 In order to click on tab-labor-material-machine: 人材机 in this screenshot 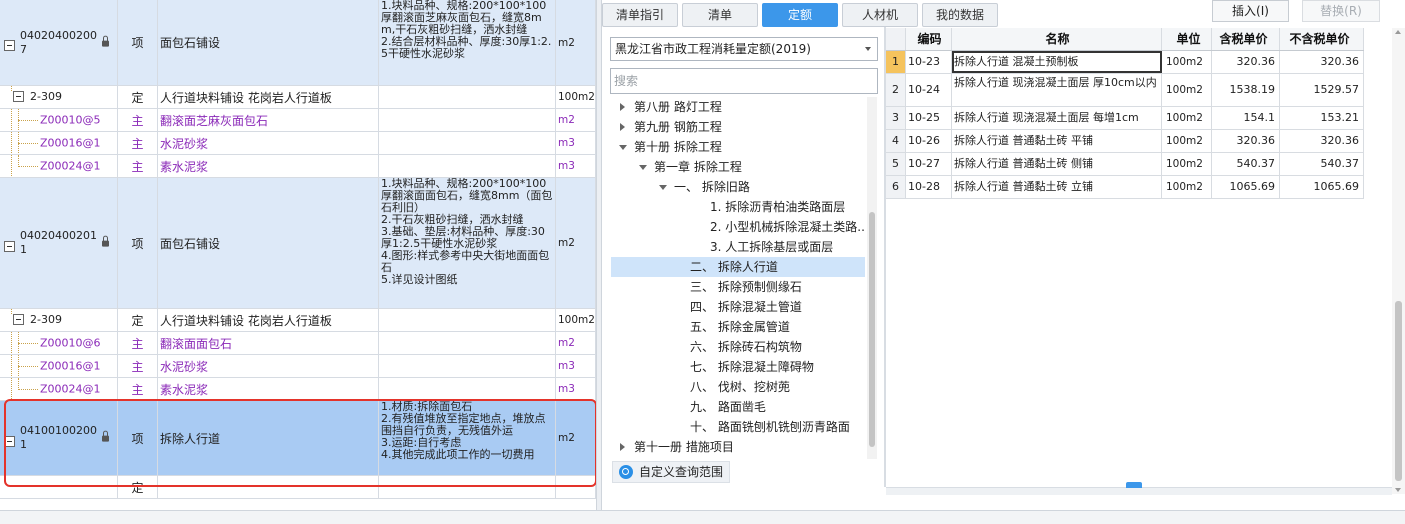, I will do `click(880, 15)`.